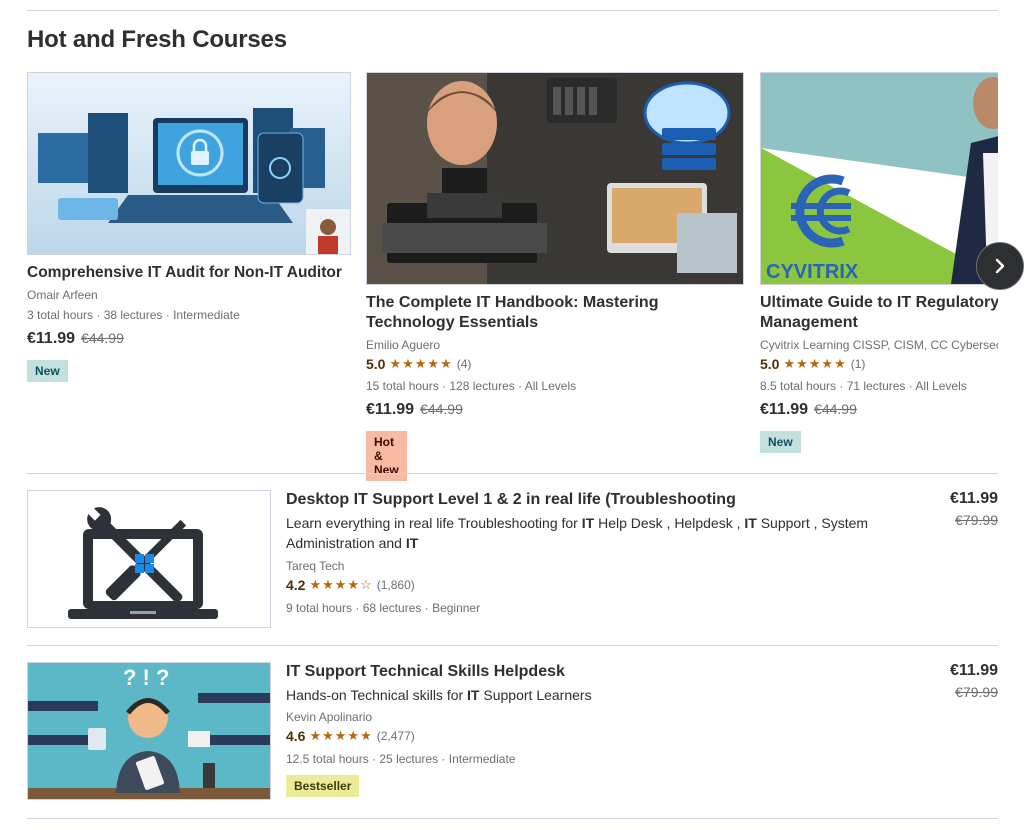 This screenshot has height=830, width=1024. What do you see at coordinates (157, 39) in the screenshot?
I see `section-title: Hot and Fresh Courses` at bounding box center [157, 39].